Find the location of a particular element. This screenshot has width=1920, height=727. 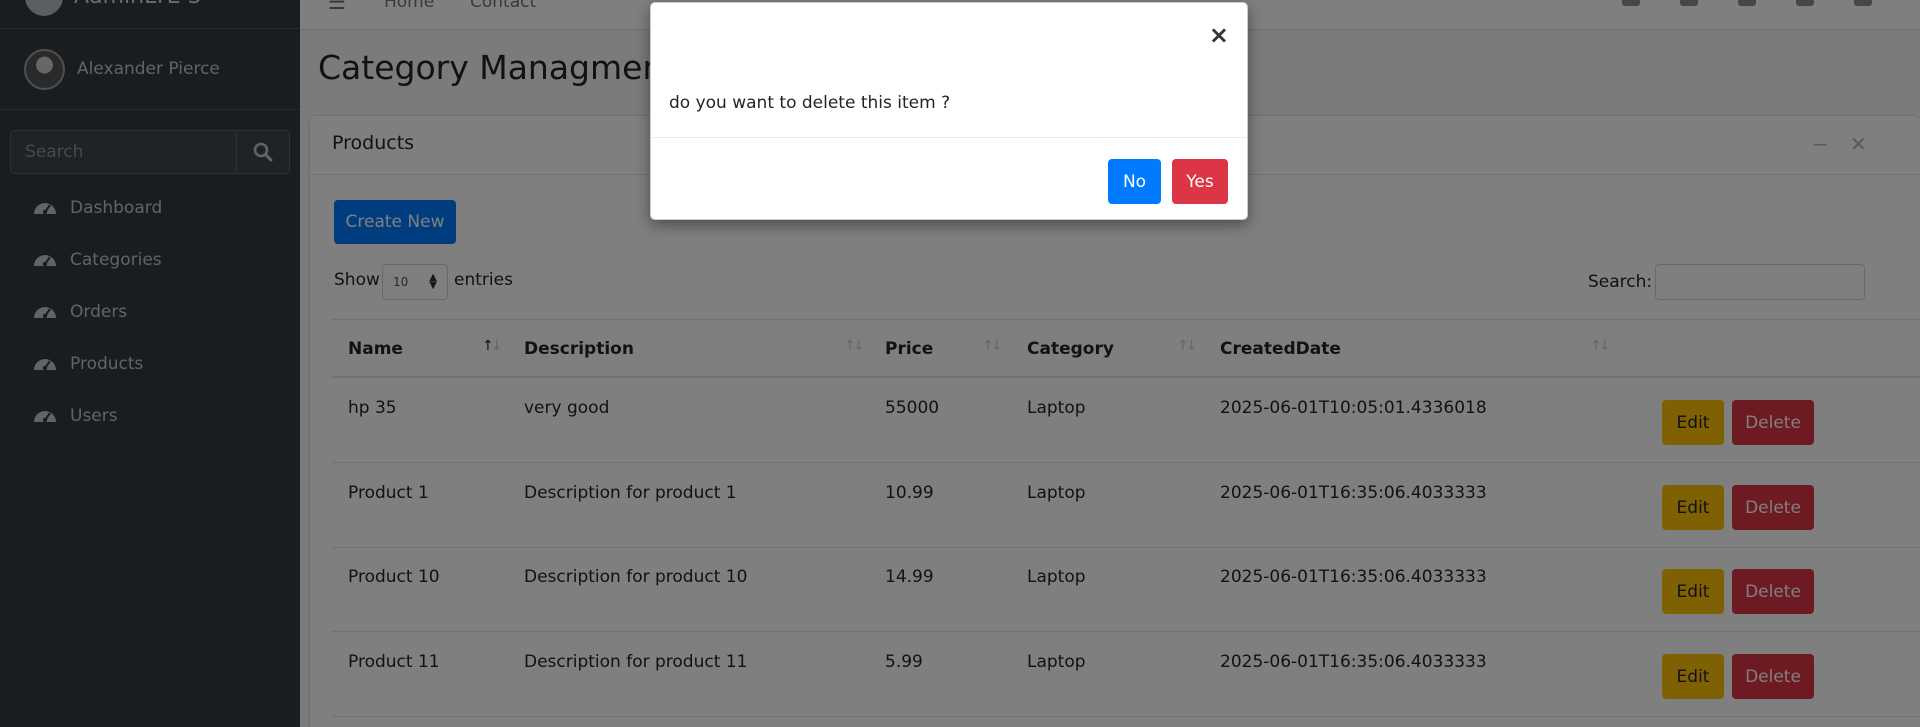

modal-footer: No Yes is located at coordinates (949, 178).